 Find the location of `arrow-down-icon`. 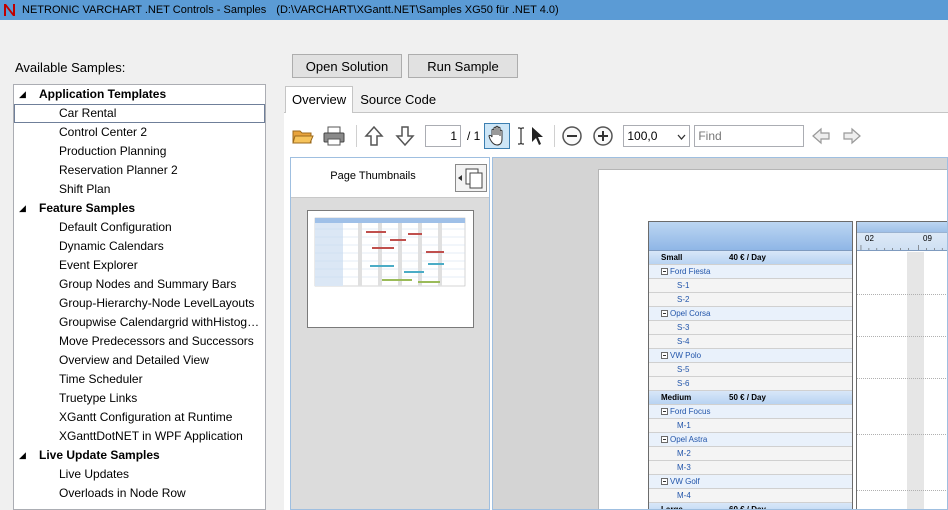

arrow-down-icon is located at coordinates (405, 136).